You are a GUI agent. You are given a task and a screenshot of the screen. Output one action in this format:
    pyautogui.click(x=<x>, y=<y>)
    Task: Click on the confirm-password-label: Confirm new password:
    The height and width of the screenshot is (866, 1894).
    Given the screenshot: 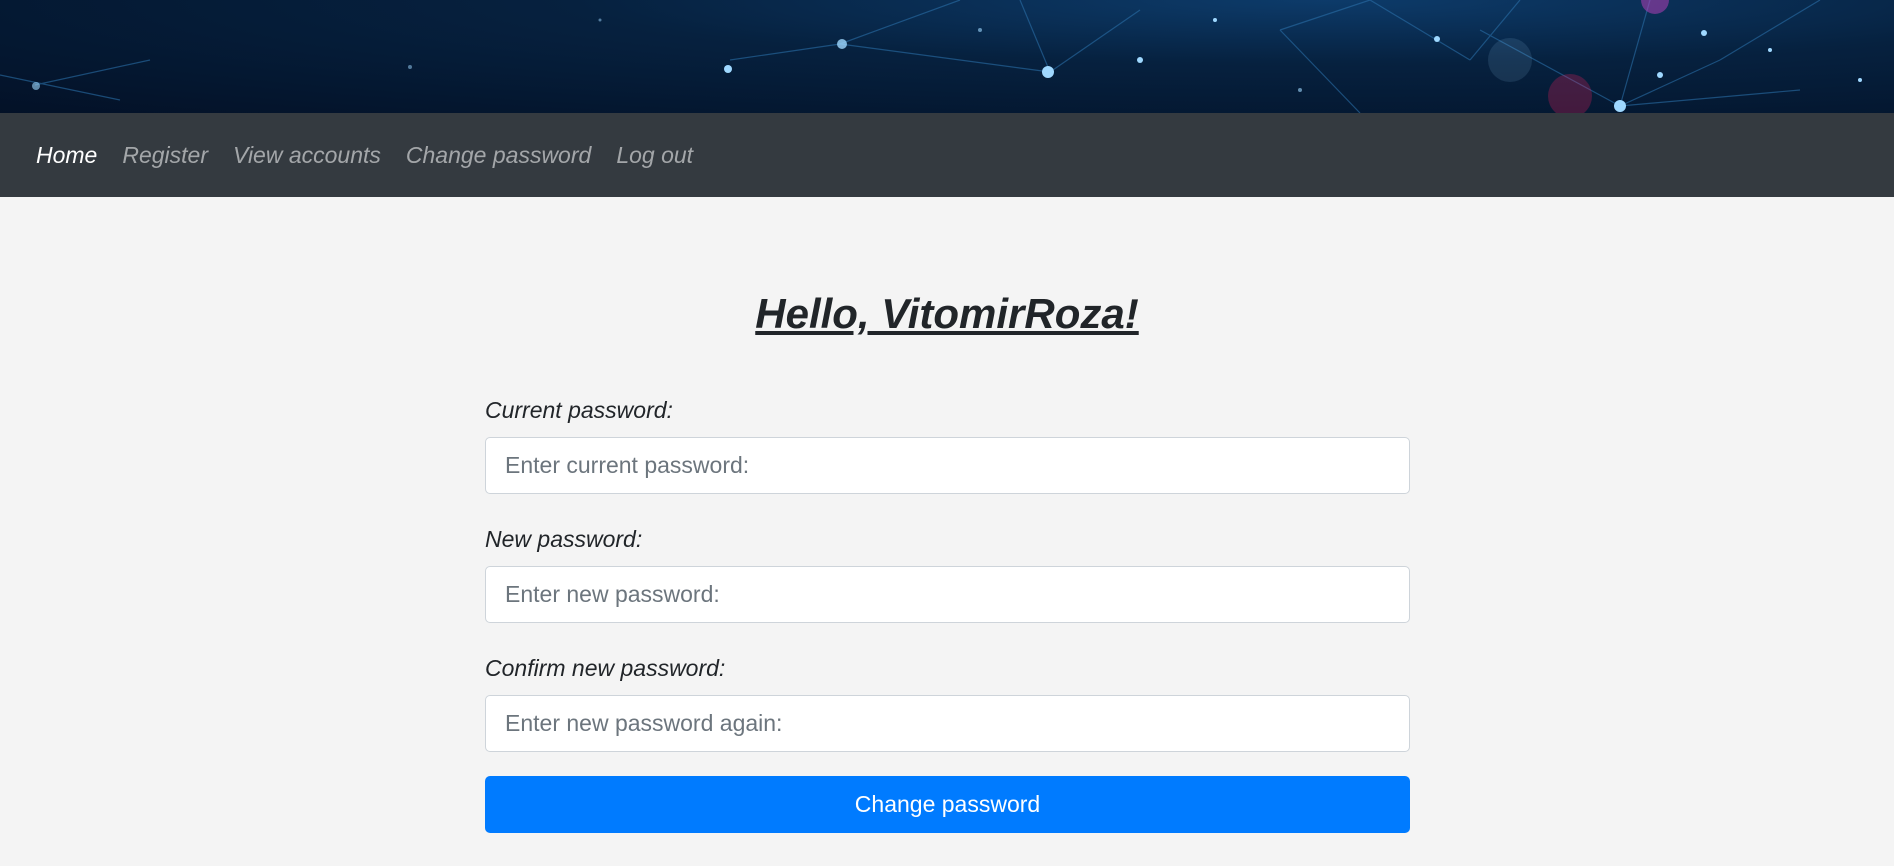 What is the action you would take?
    pyautogui.click(x=605, y=668)
    